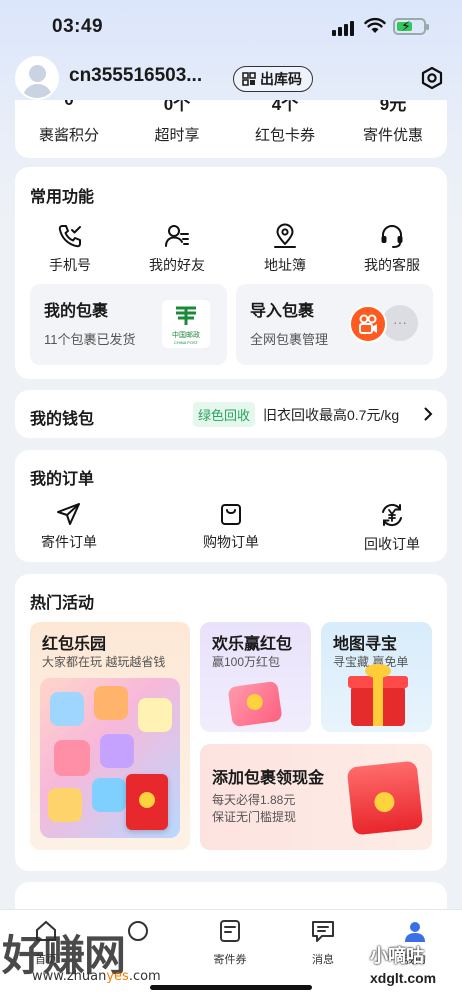  I want to click on activity-map-treasure: 地图寻宝 寻宝藏 赢免单, so click(376, 677).